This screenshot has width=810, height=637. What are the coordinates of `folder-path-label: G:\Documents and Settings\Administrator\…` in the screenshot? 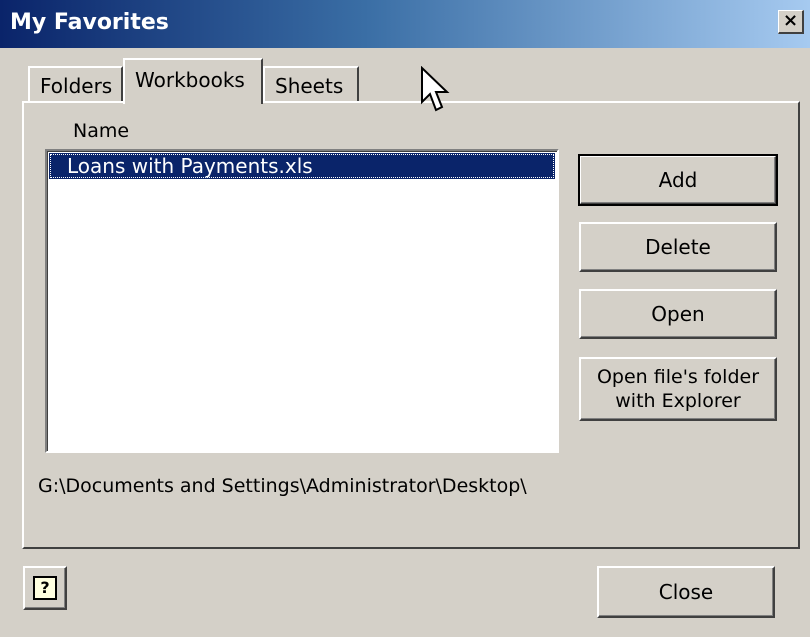 It's located at (282, 486).